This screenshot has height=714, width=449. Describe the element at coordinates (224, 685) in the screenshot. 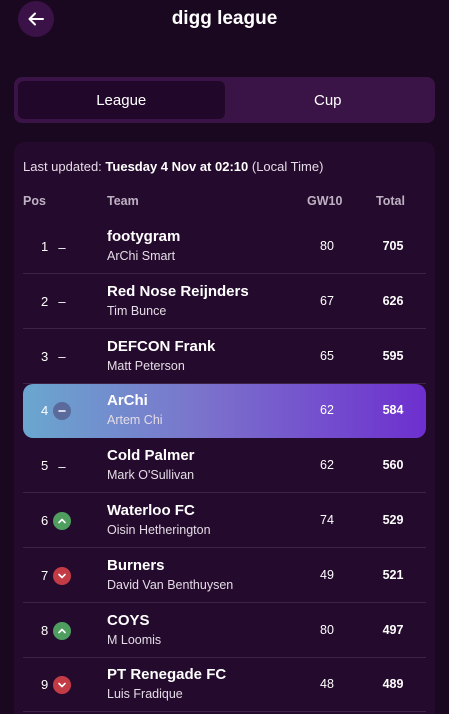

I see `table-row: 9 PT Renegade FC Luis Fradique 48 489` at that location.